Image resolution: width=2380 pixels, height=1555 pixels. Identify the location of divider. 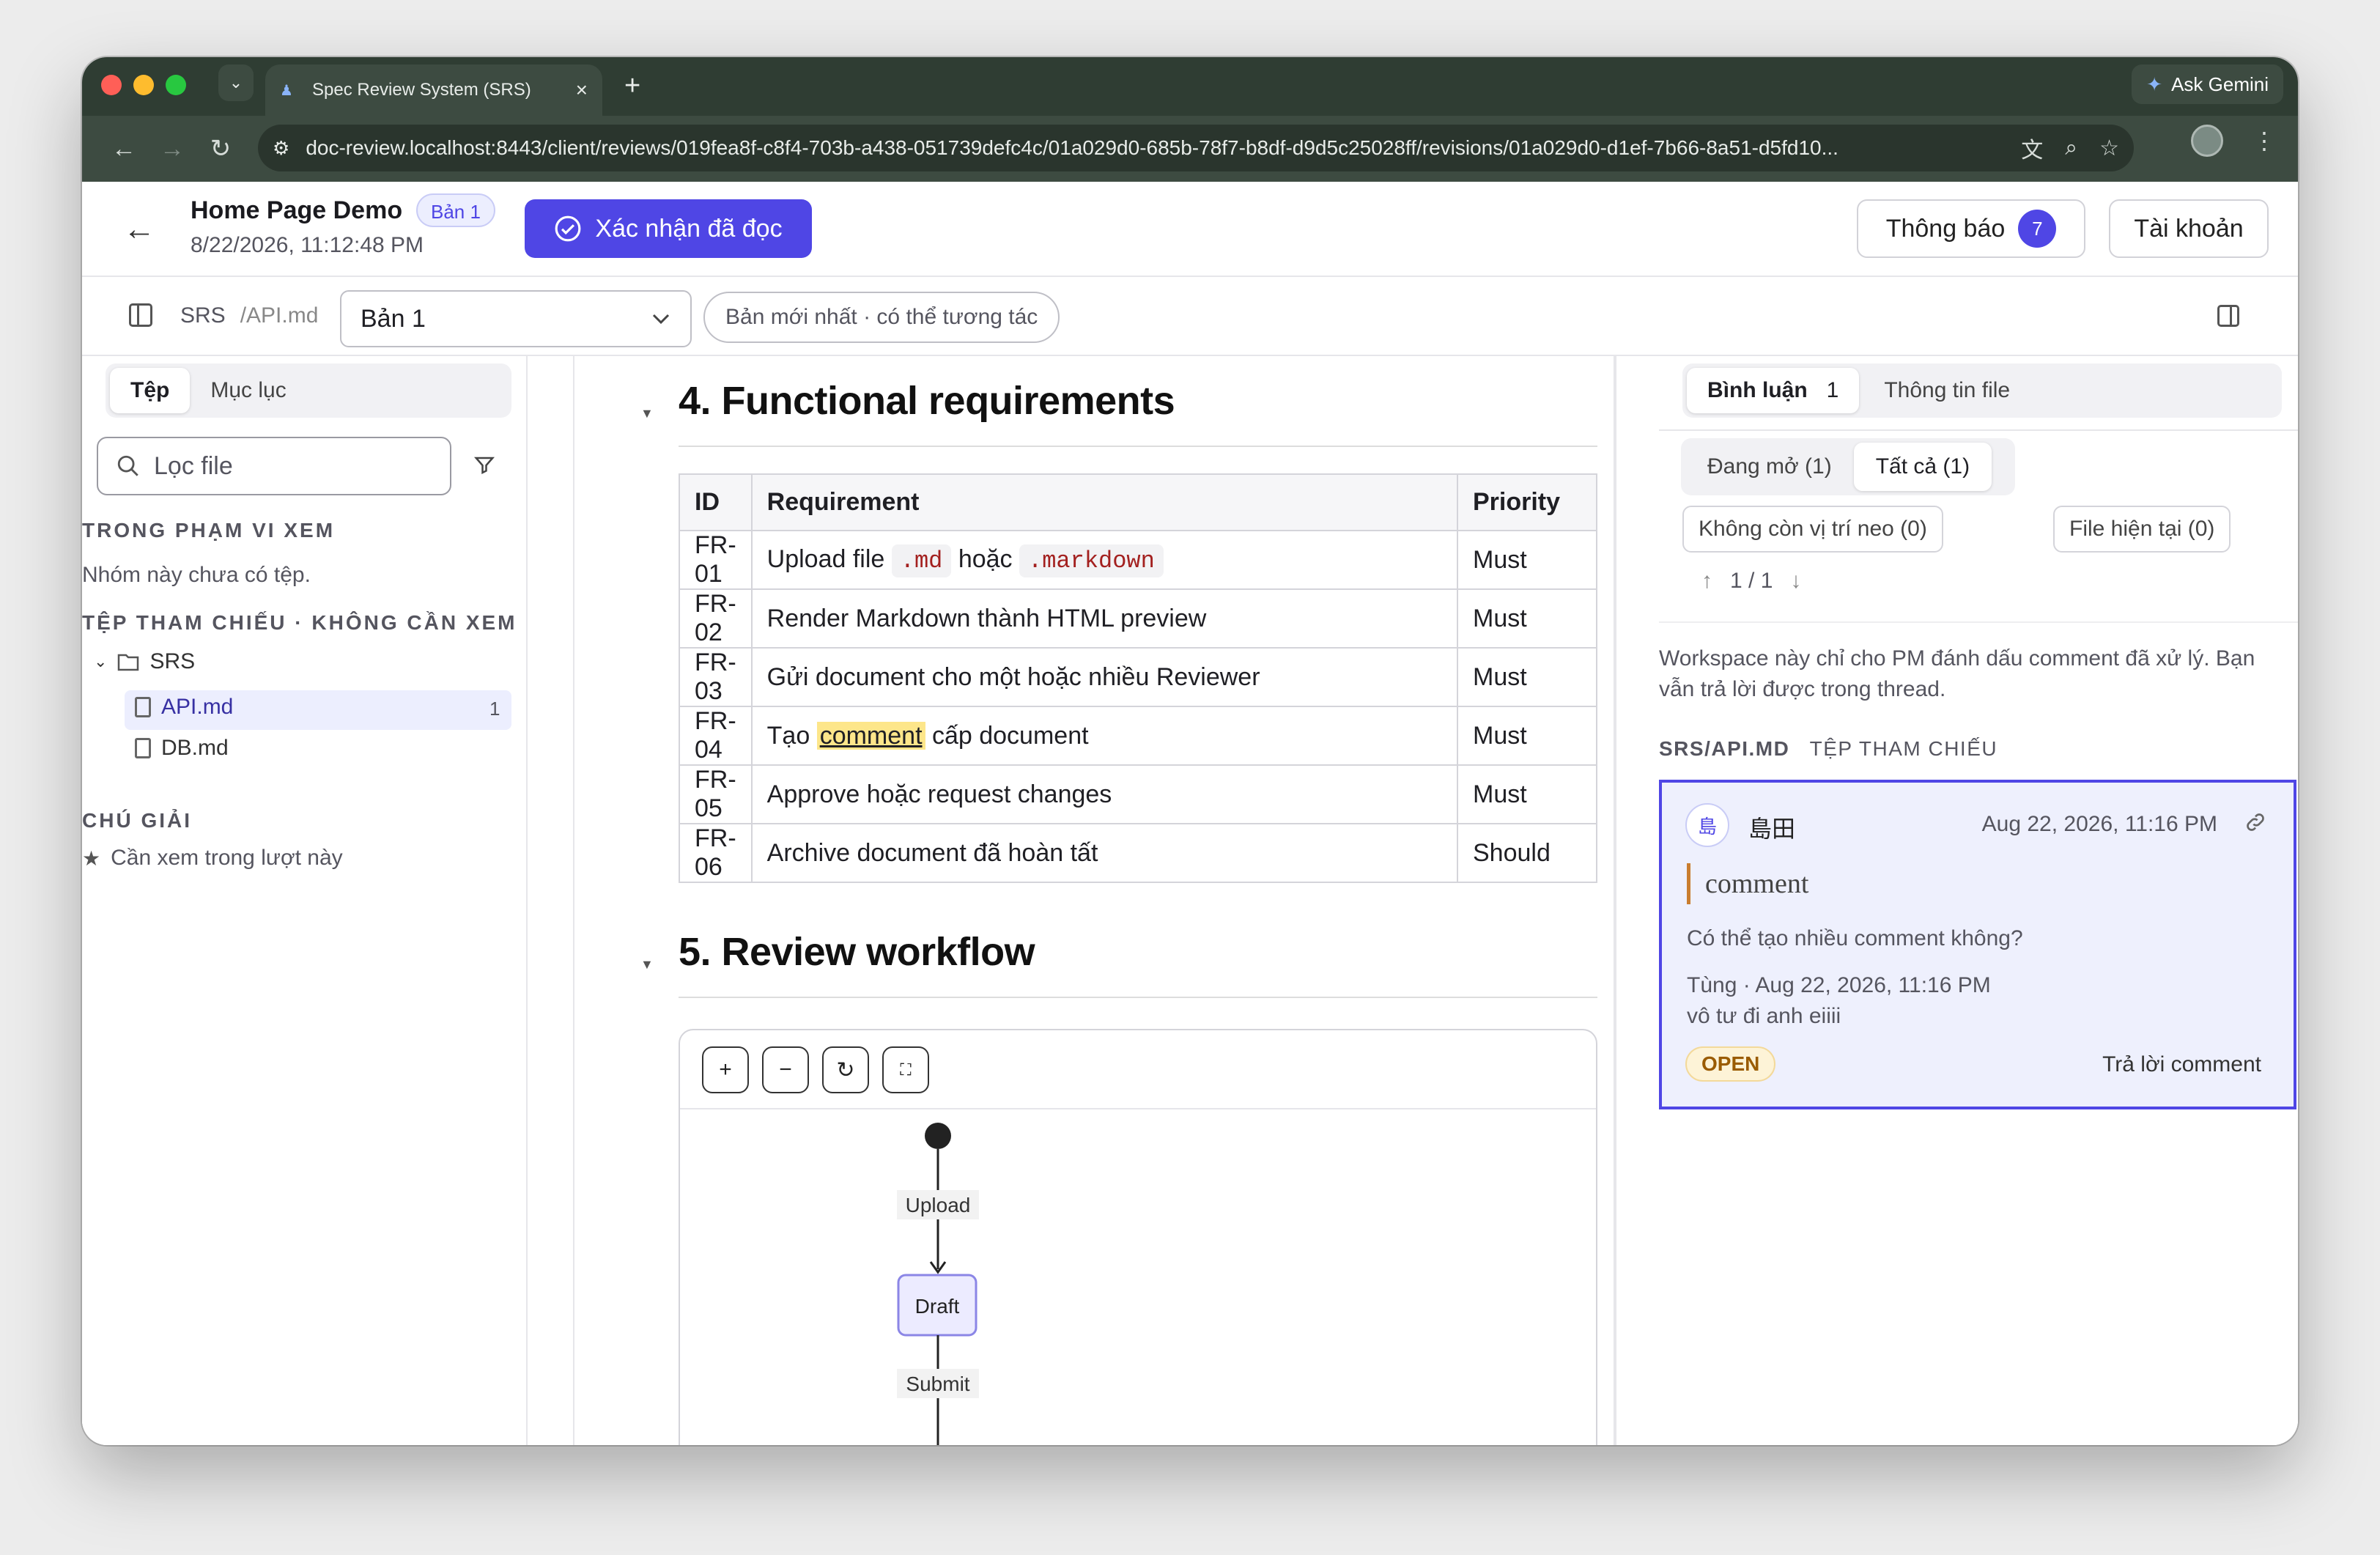
(1978, 622).